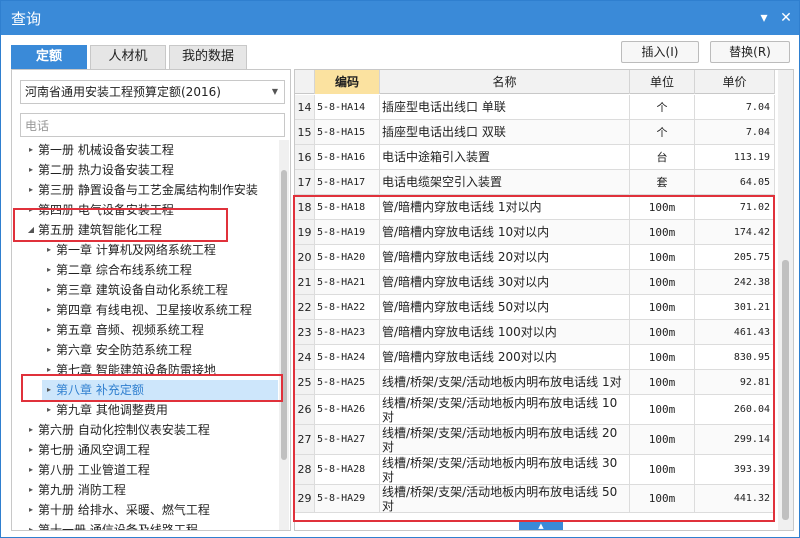 Image resolution: width=800 pixels, height=538 pixels. What do you see at coordinates (505, 132) in the screenshot?
I see `row-name: 插座型电话出线口 双联` at bounding box center [505, 132].